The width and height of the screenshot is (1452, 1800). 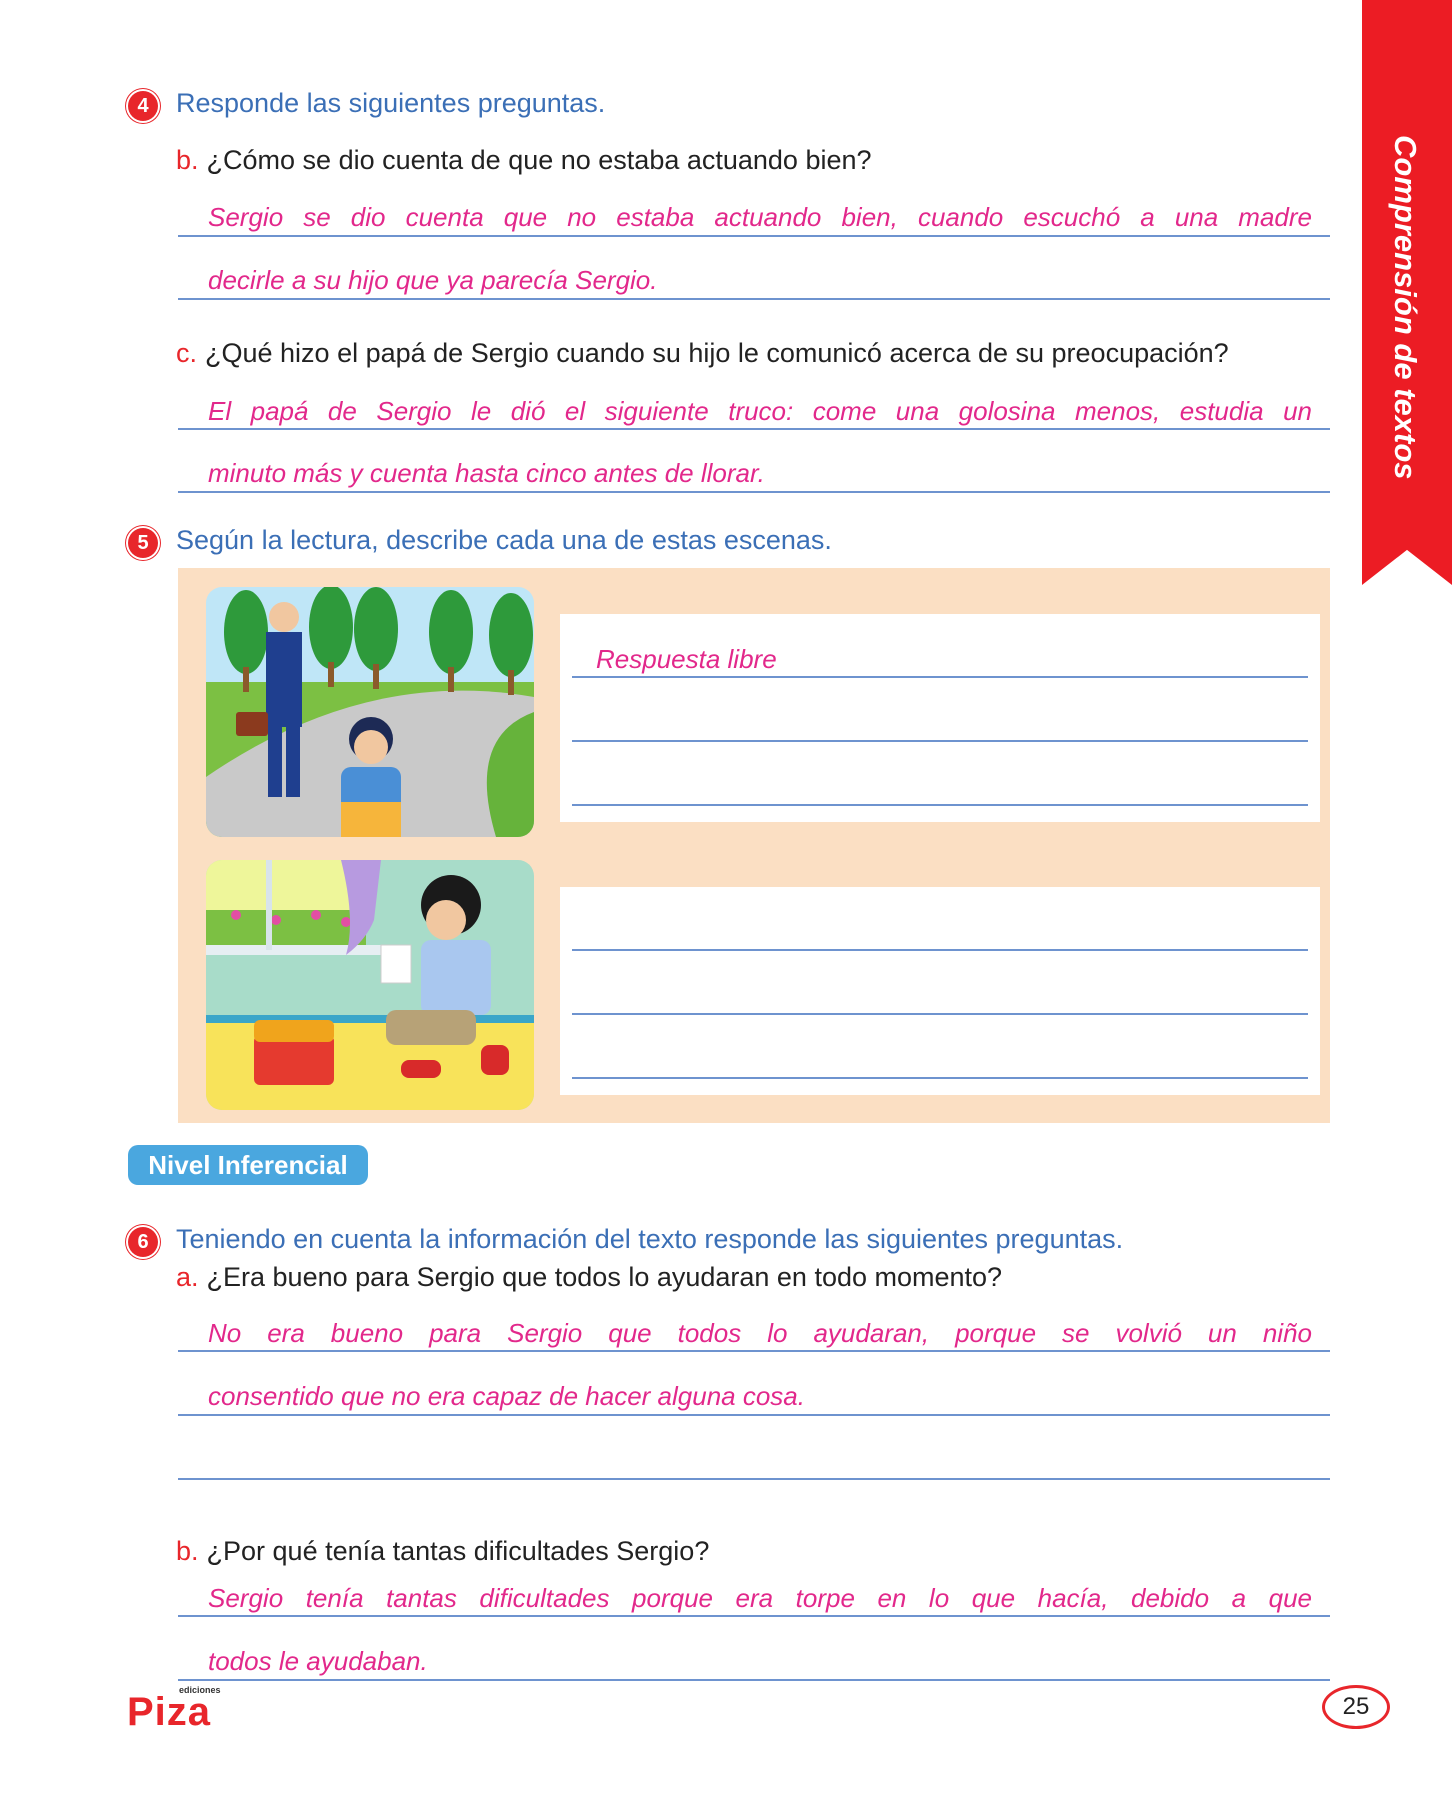 I want to click on level-label: Nivel Inferencial, so click(x=248, y=1165).